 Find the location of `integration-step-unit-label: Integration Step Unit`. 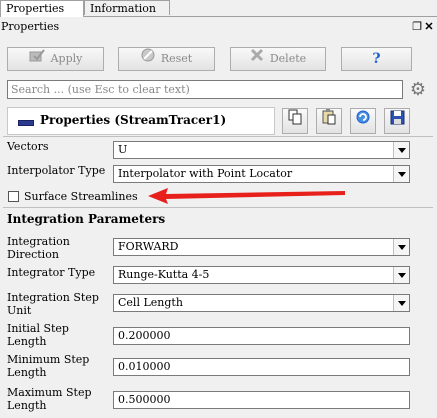

integration-step-unit-label: Integration Step Unit is located at coordinates (53, 304).